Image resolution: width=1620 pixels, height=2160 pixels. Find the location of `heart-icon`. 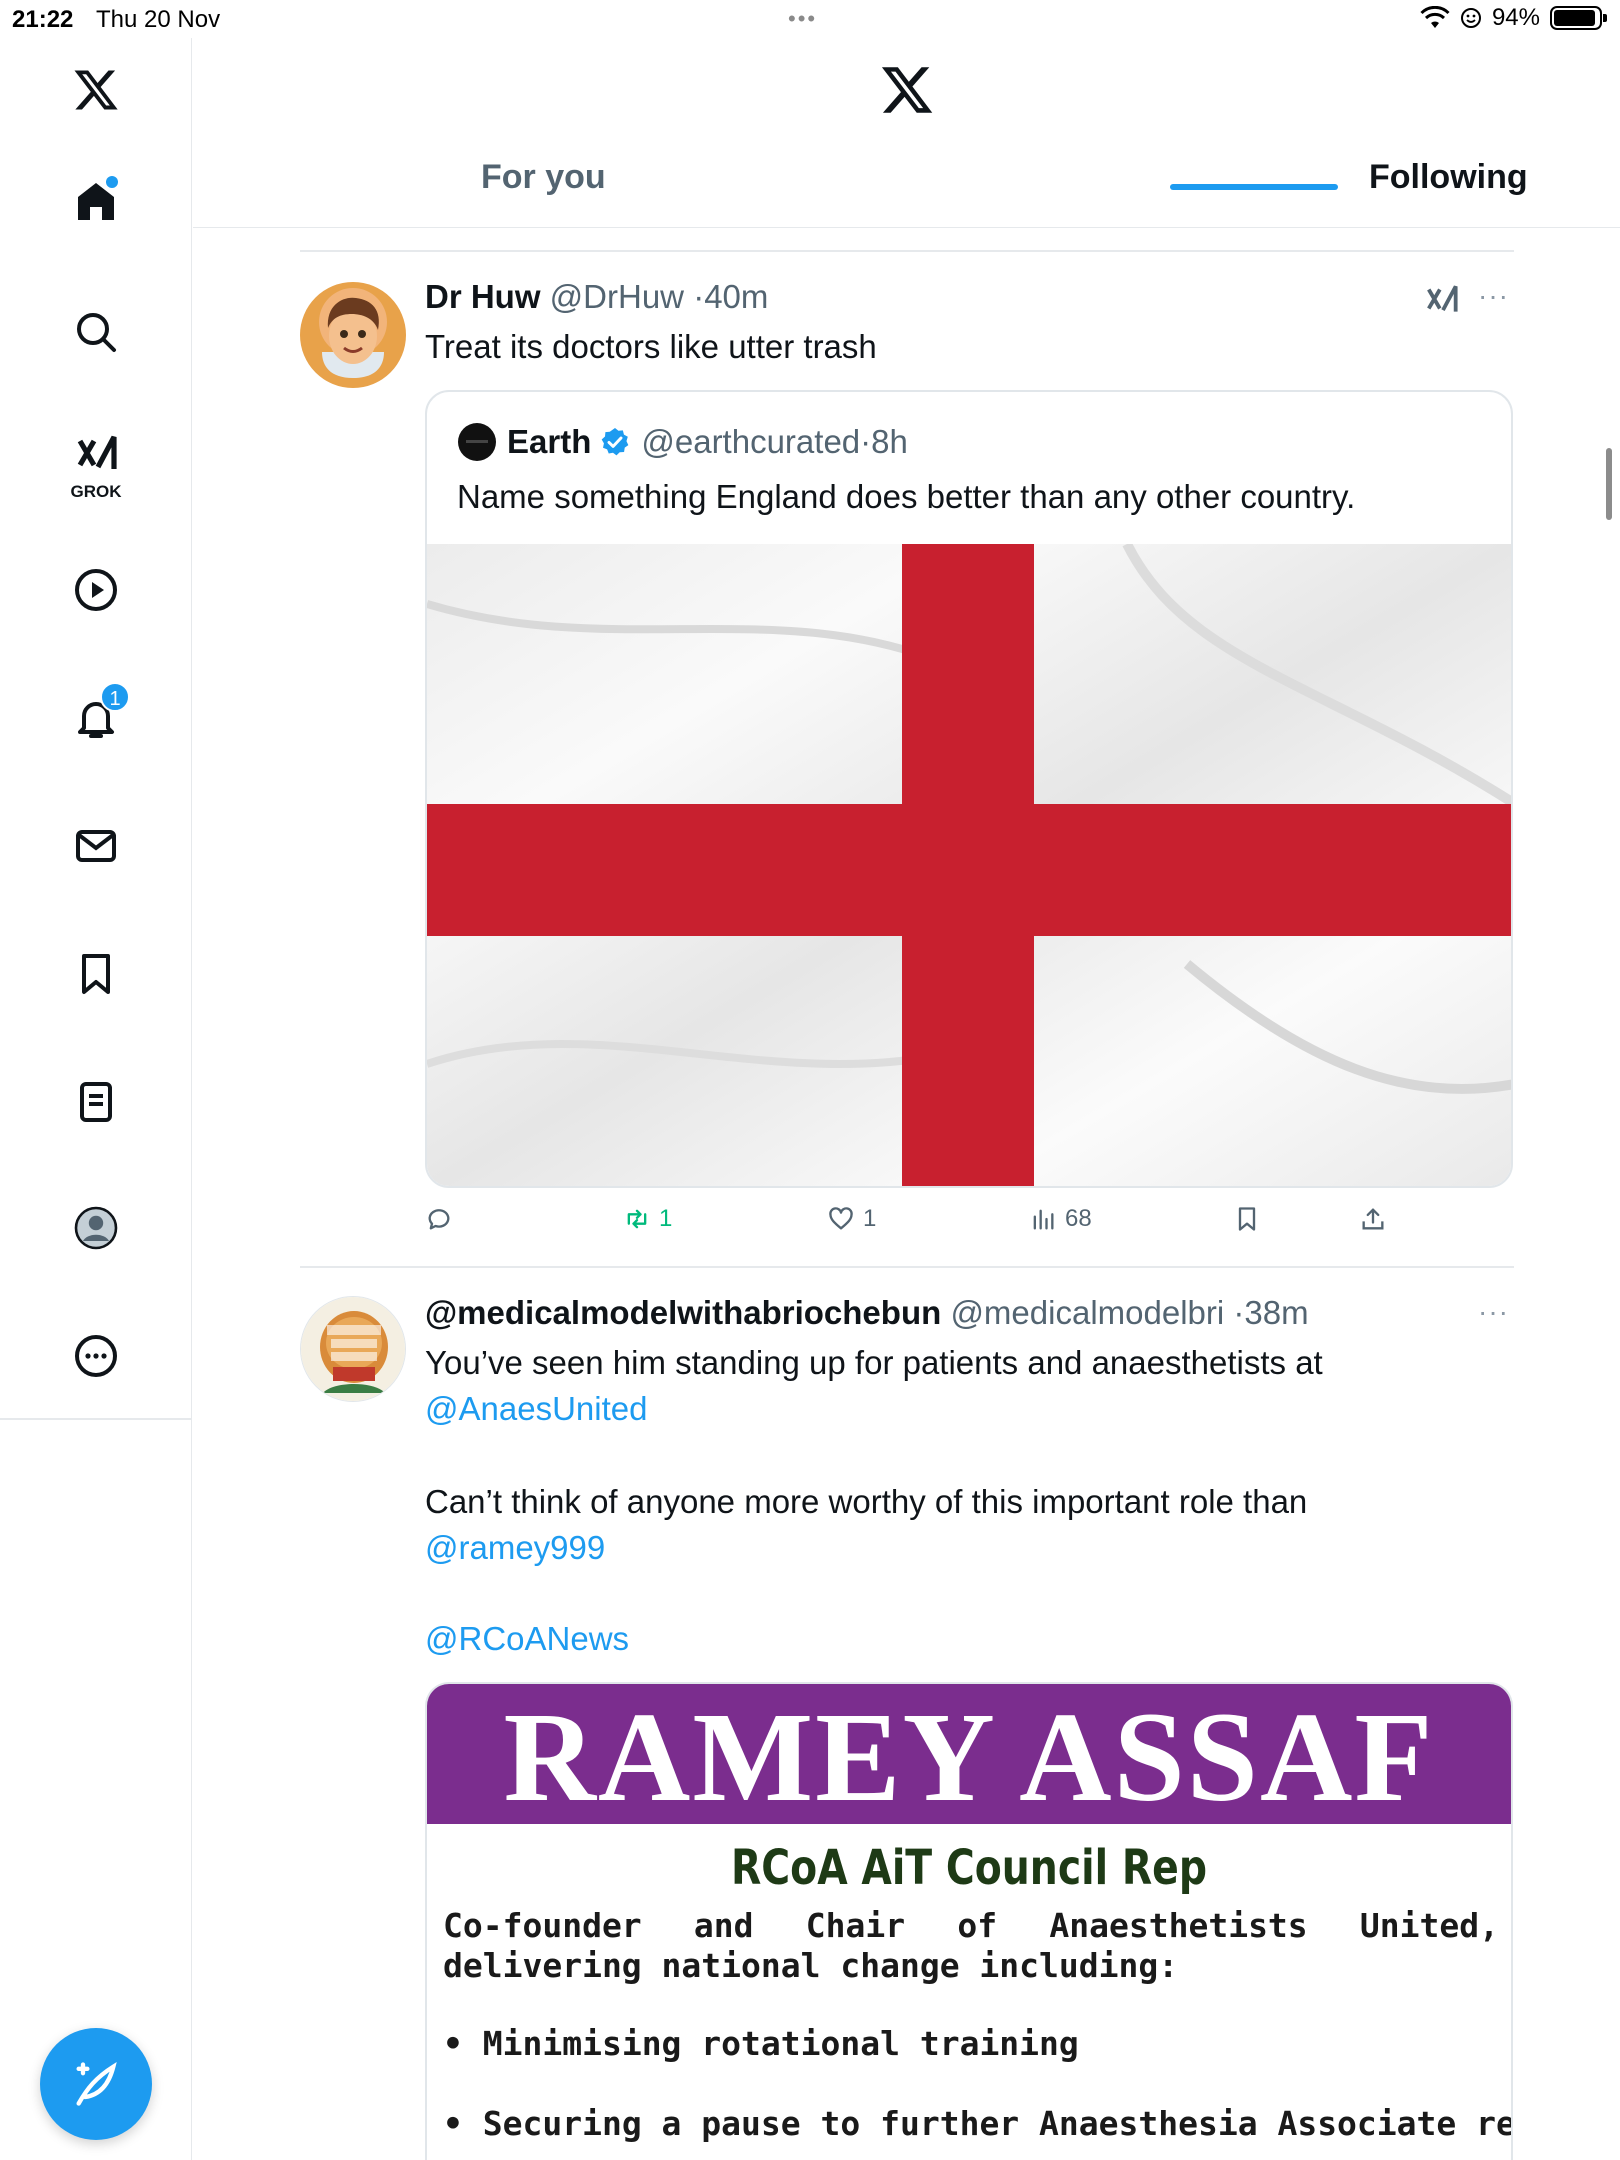

heart-icon is located at coordinates (841, 1218).